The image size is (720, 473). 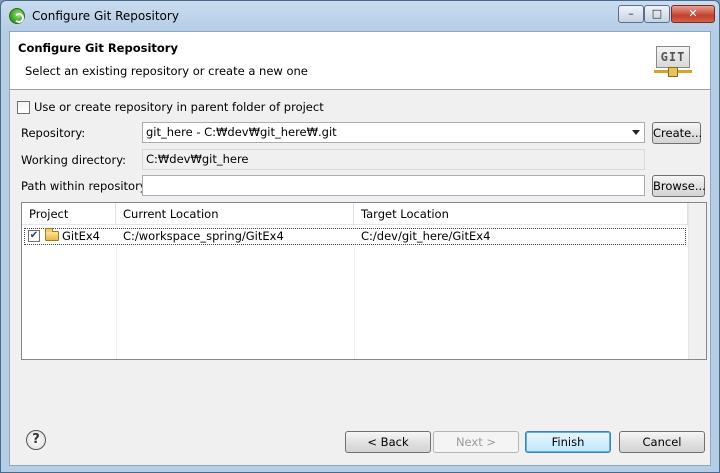 I want to click on title-bar: Configure Git Repository – □ ✕, so click(x=360, y=16).